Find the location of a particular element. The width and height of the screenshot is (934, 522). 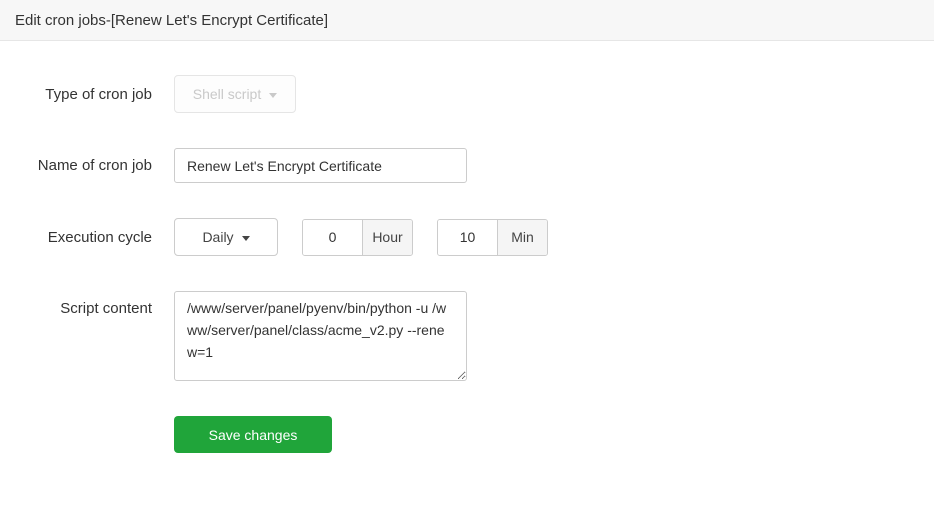

form-row-type: Type of cron job Shell script is located at coordinates (467, 94).